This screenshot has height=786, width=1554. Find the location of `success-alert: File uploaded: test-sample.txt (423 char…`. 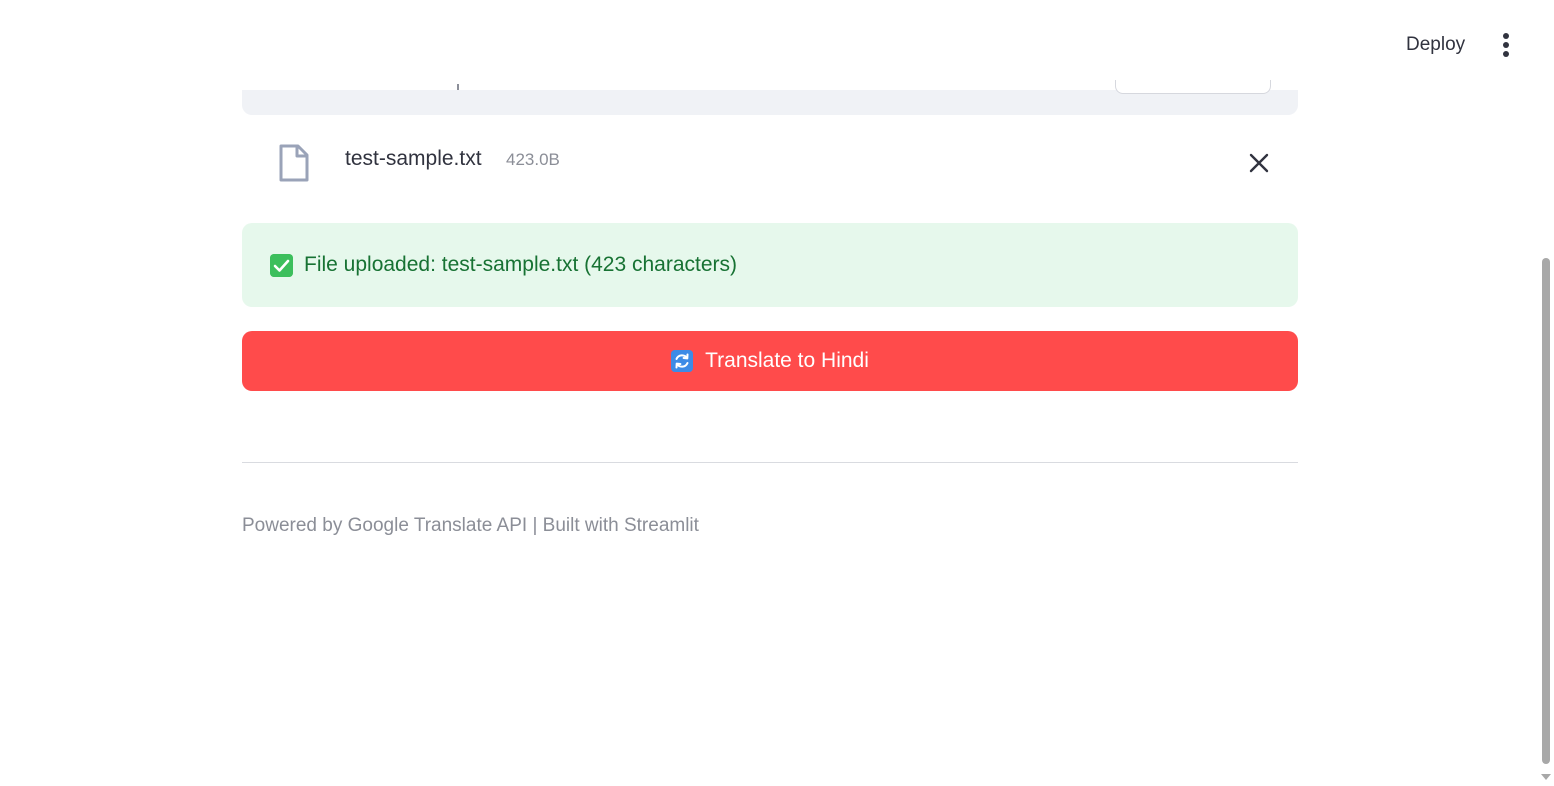

success-alert: File uploaded: test-sample.txt (423 char… is located at coordinates (770, 265).